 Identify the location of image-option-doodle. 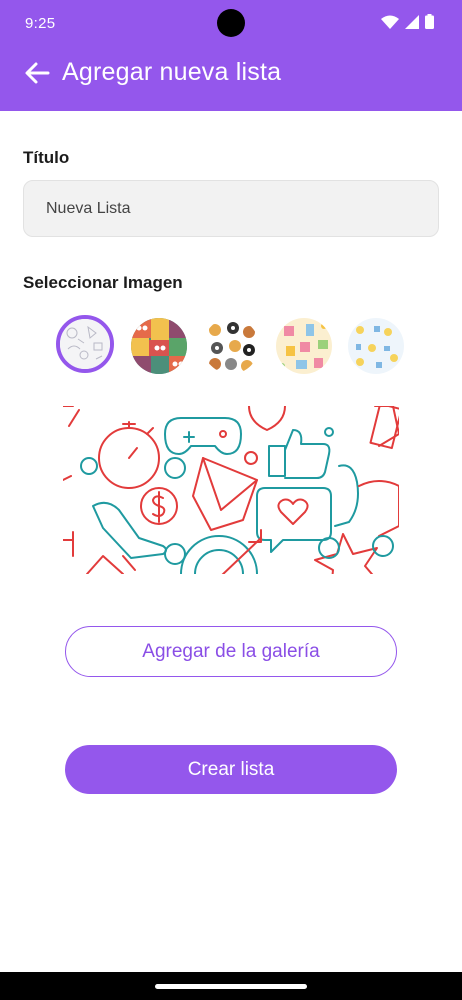
(85, 344).